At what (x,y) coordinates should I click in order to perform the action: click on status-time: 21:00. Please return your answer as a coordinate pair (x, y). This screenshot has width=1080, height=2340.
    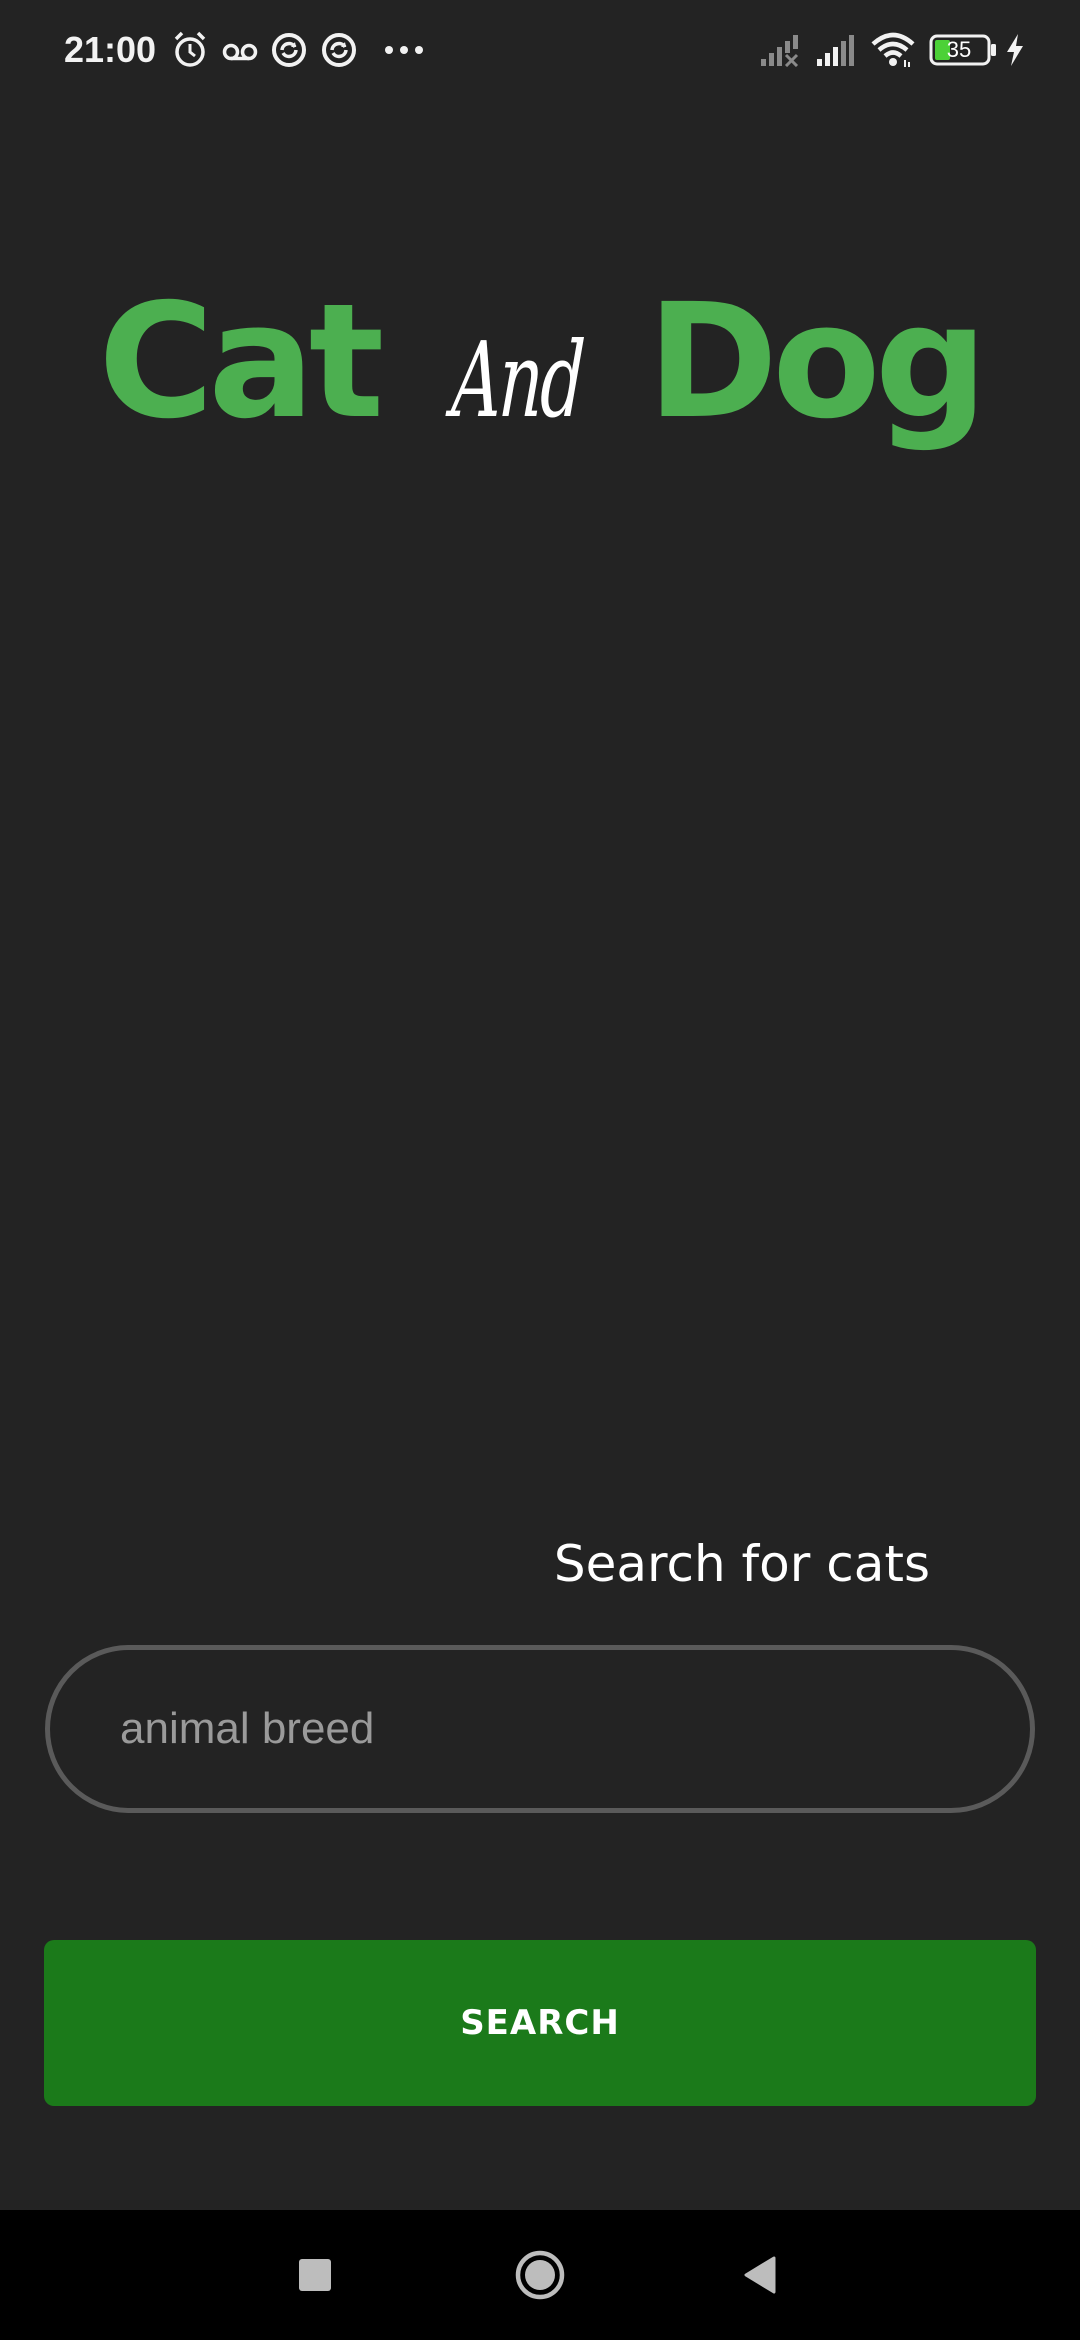
    Looking at the image, I should click on (110, 49).